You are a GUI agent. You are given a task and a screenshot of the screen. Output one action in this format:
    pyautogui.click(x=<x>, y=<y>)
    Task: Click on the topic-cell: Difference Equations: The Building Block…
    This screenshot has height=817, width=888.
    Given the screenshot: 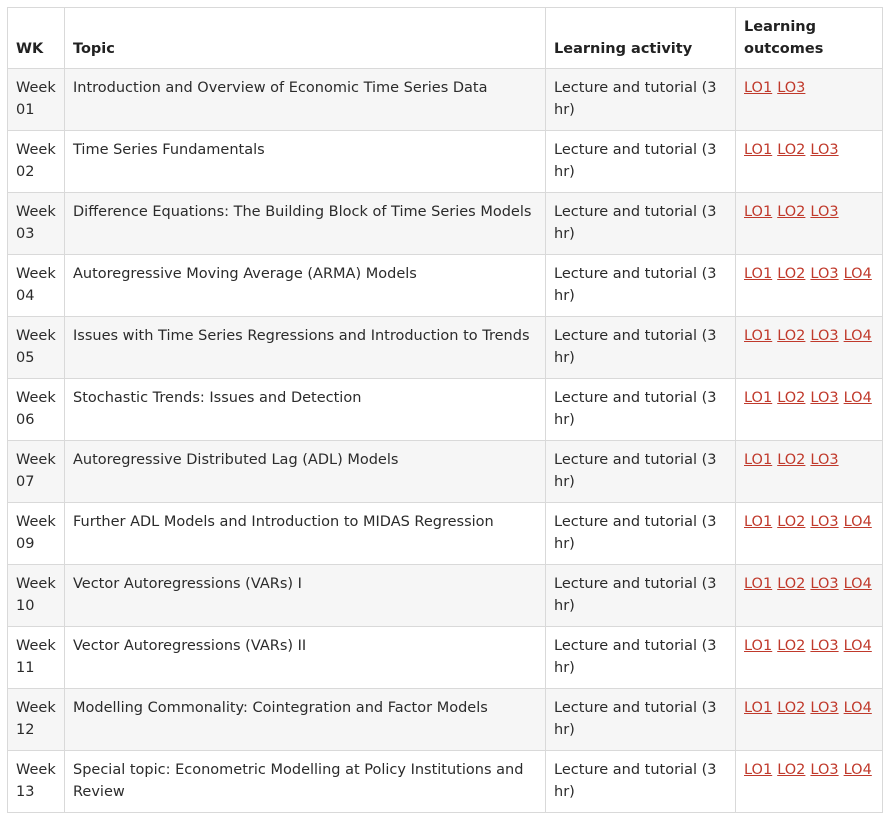 What is the action you would take?
    pyautogui.click(x=305, y=223)
    